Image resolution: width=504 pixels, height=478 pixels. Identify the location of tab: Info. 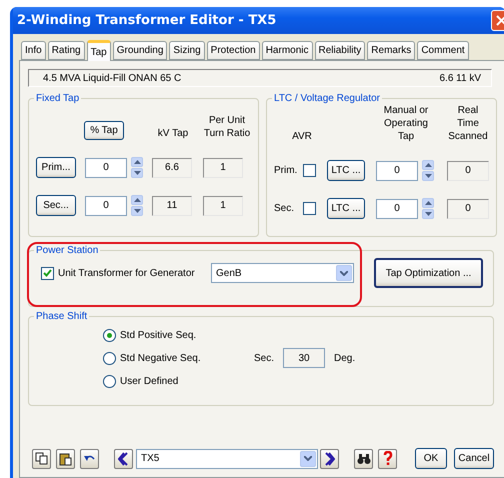
(33, 50).